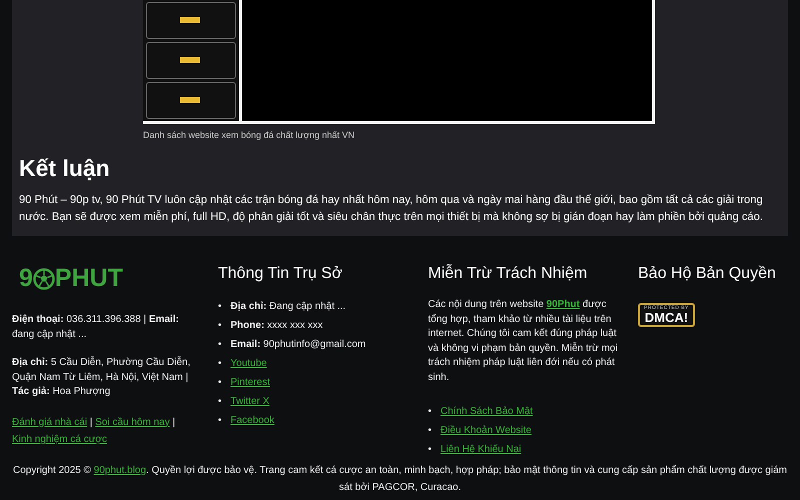  Describe the element at coordinates (298, 345) in the screenshot. I see `contact-info: Email: 90phutinfo@gmail.com` at that location.